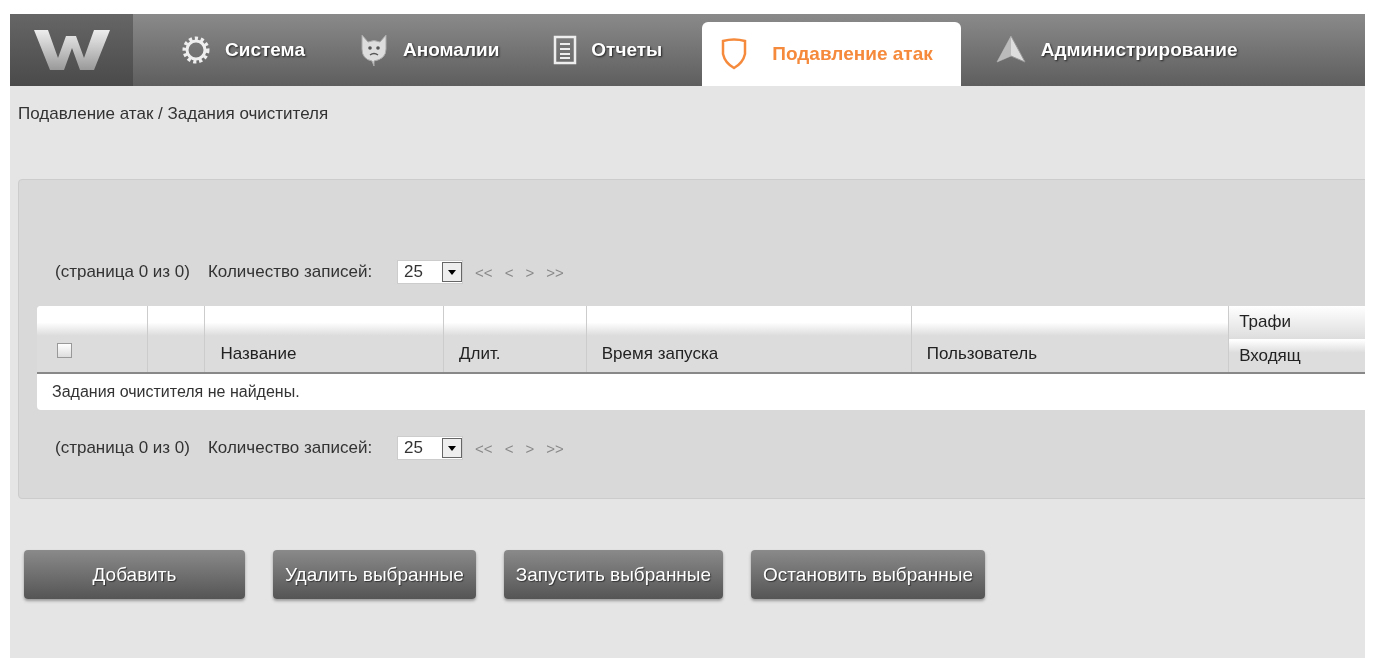 Image resolution: width=1373 pixels, height=658 pixels. Describe the element at coordinates (435, 50) in the screenshot. I see `nav-tab: Аномалии` at that location.